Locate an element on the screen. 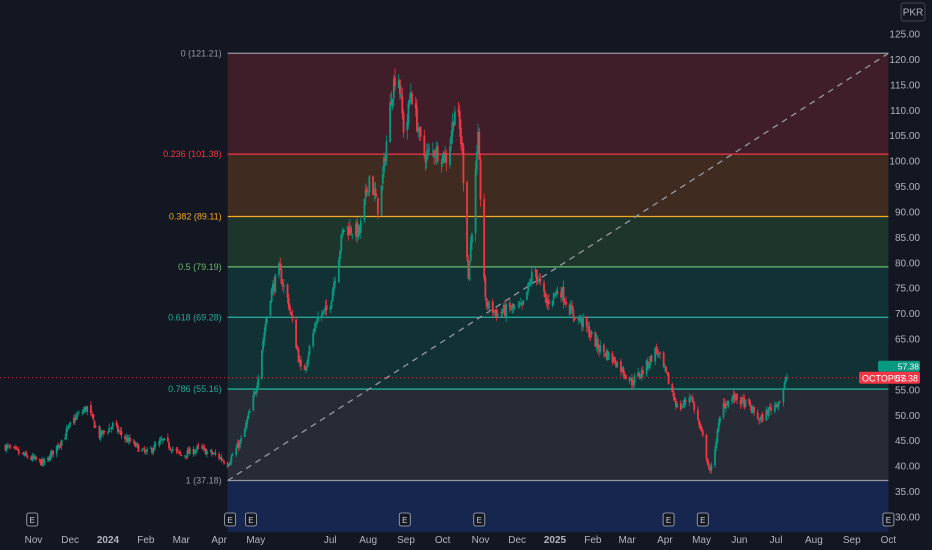 This screenshot has height=550, width=932. price-axis-label: 65.00 is located at coordinates (907, 340).